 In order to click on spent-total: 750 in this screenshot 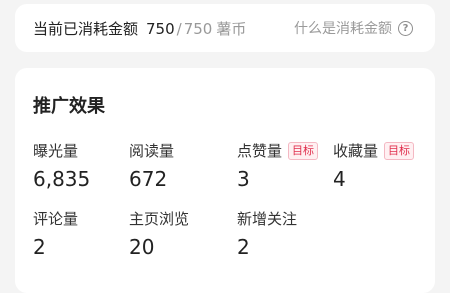, I will do `click(198, 29)`.